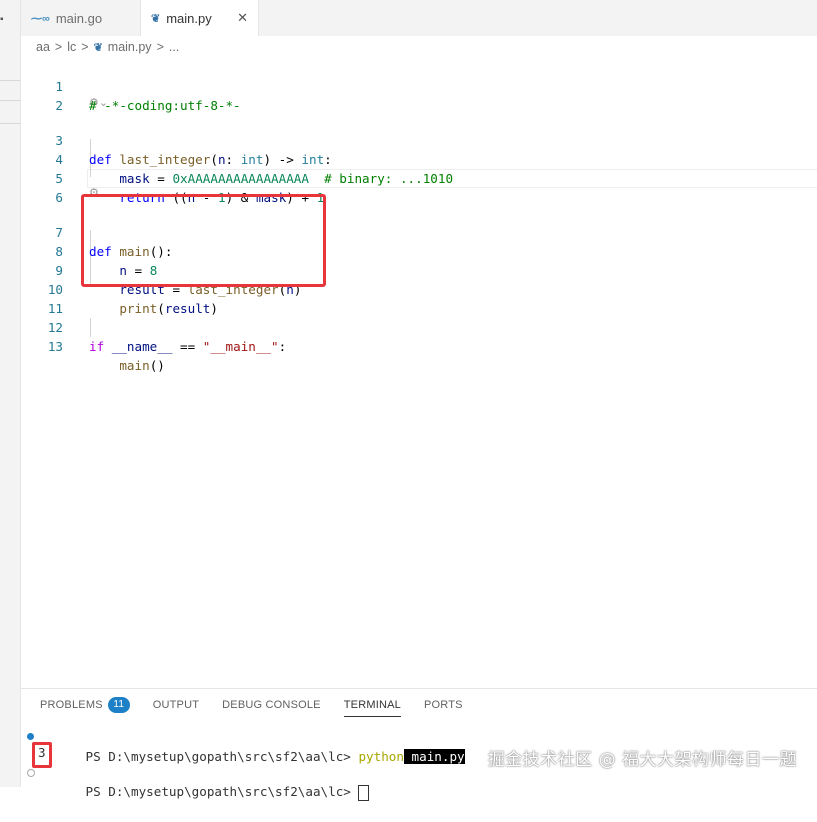 Image resolution: width=817 pixels, height=822 pixels. I want to click on terminal-prompt: PS D:\mysetup\gopath\src\sf2\aa\lc>, so click(222, 791).